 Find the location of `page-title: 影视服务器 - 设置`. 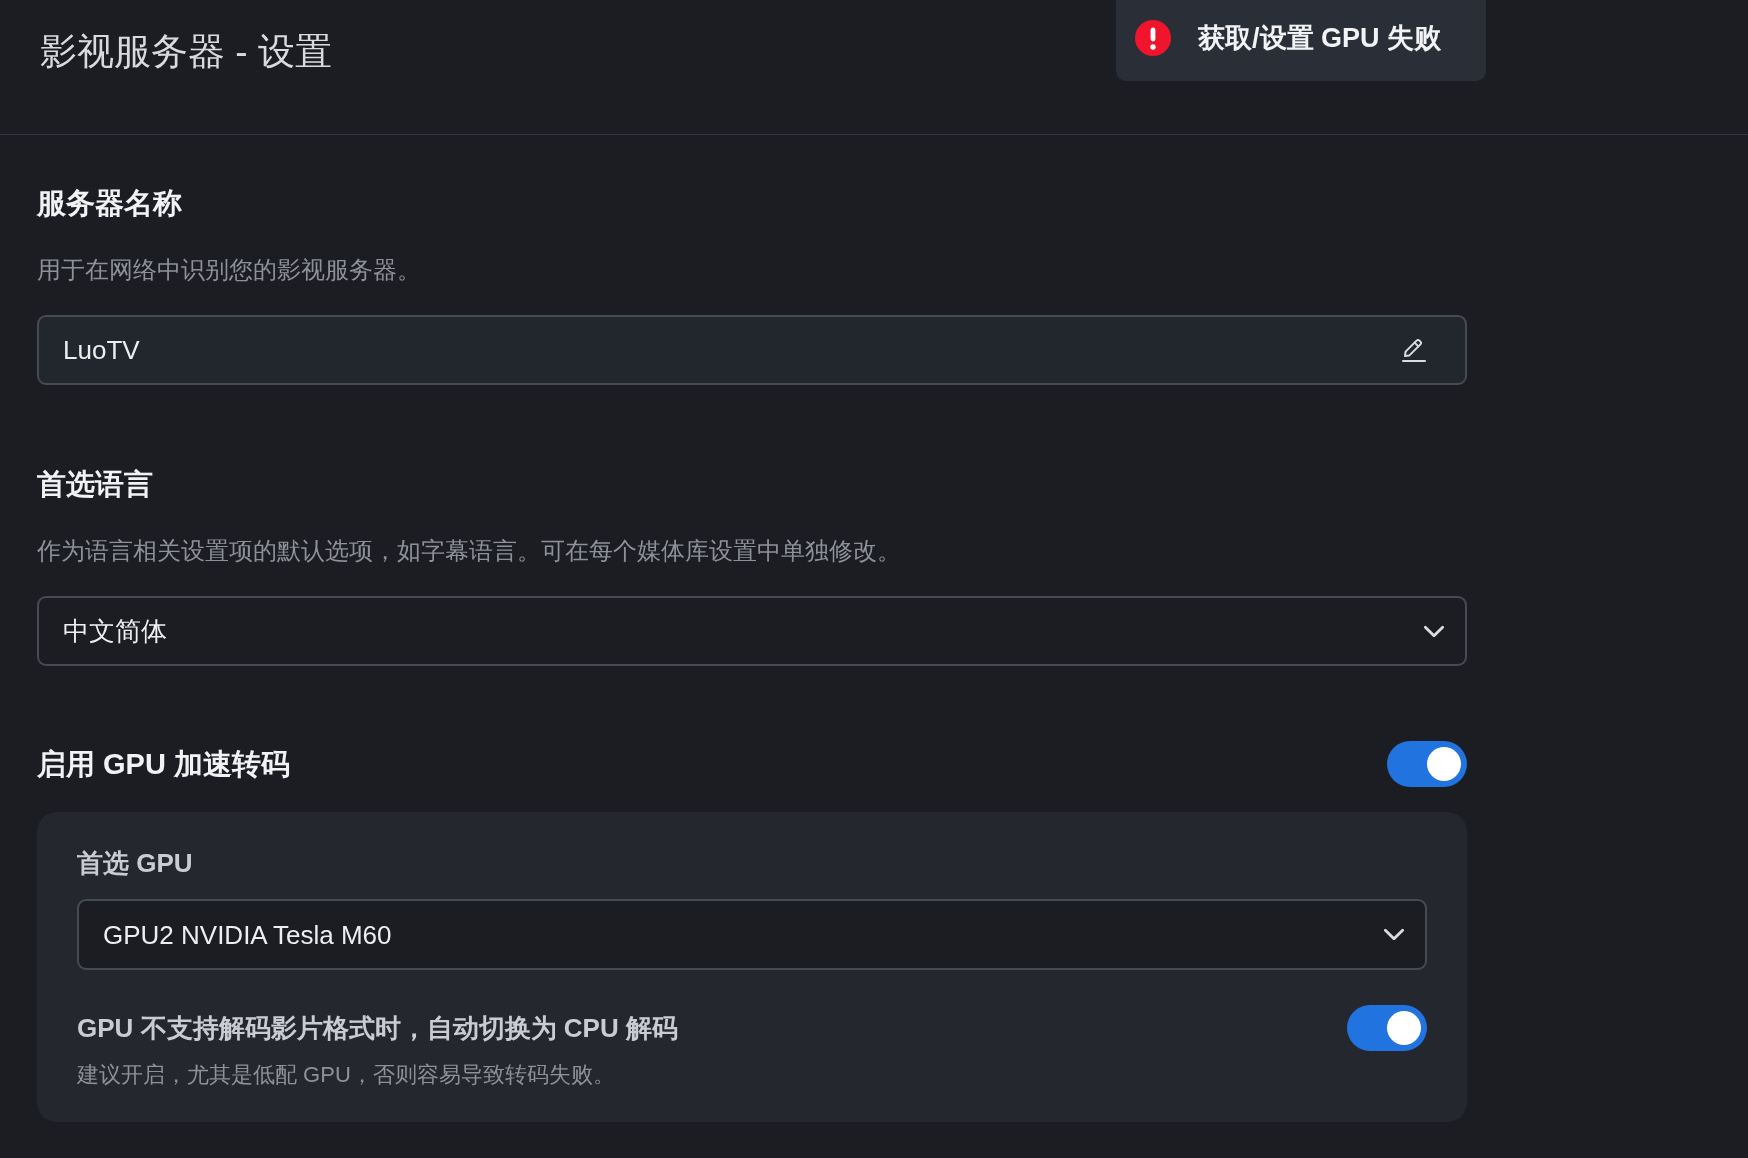

page-title: 影视服务器 - 设置 is located at coordinates (186, 52).